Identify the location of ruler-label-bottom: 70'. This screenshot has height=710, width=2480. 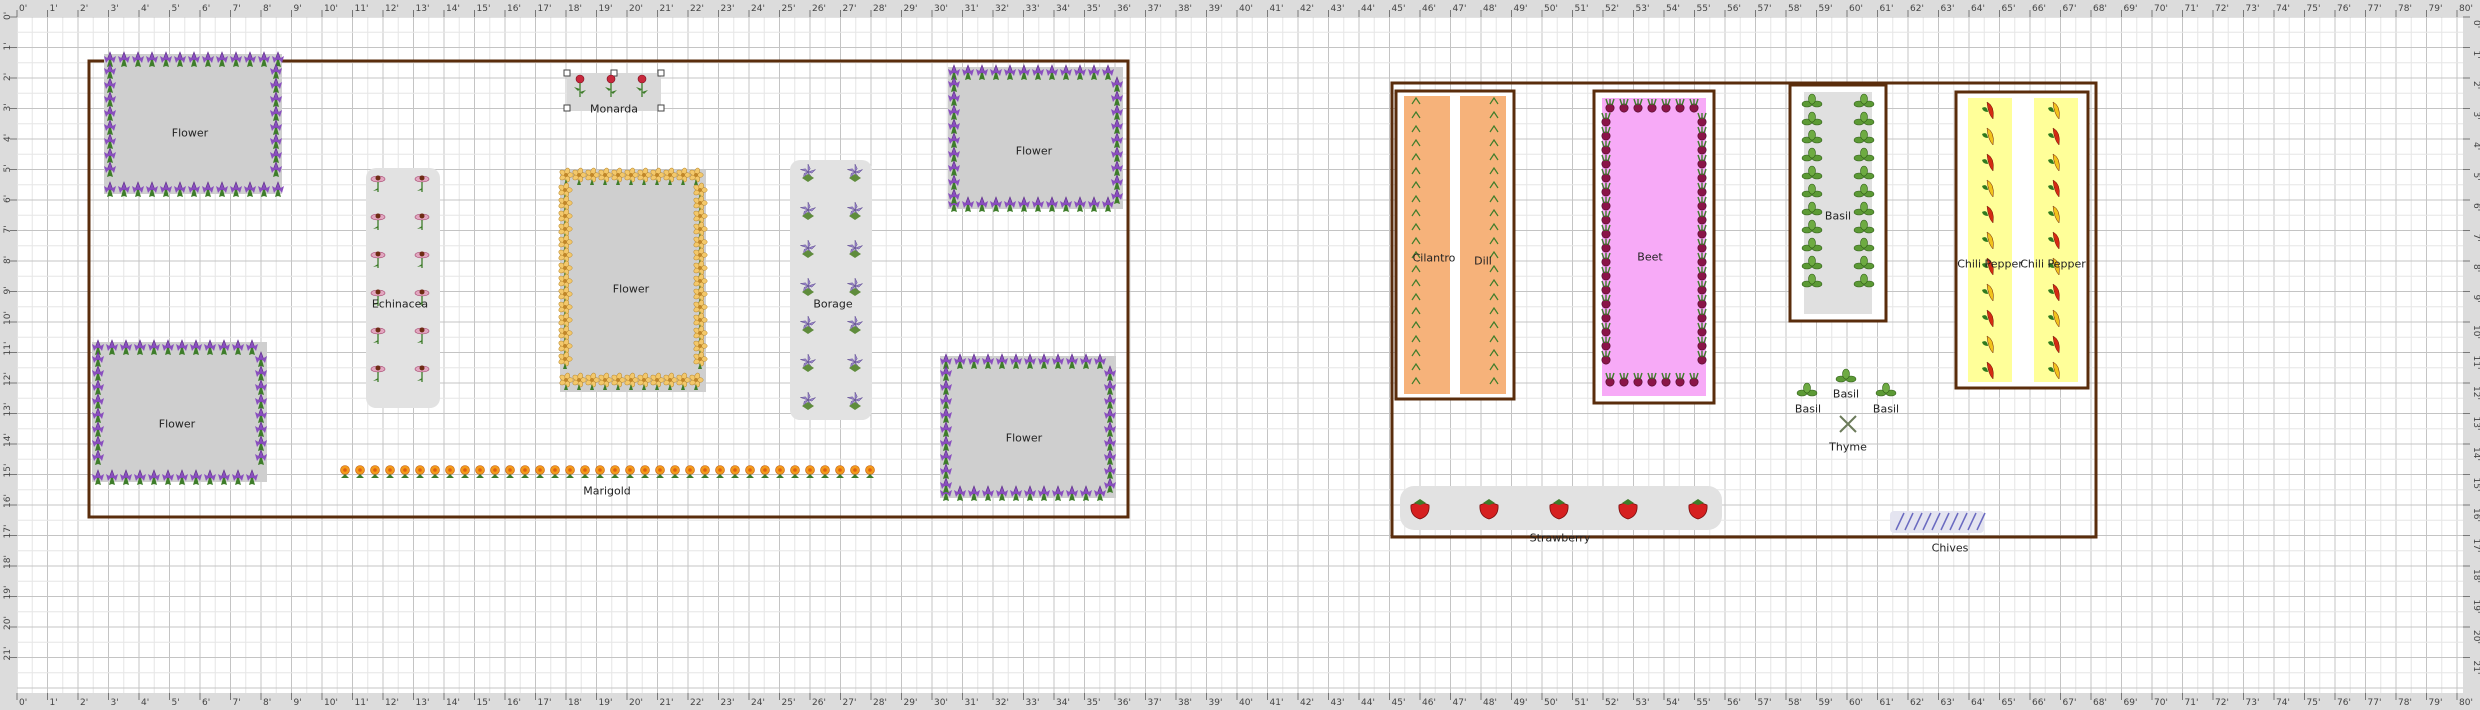
(2161, 703).